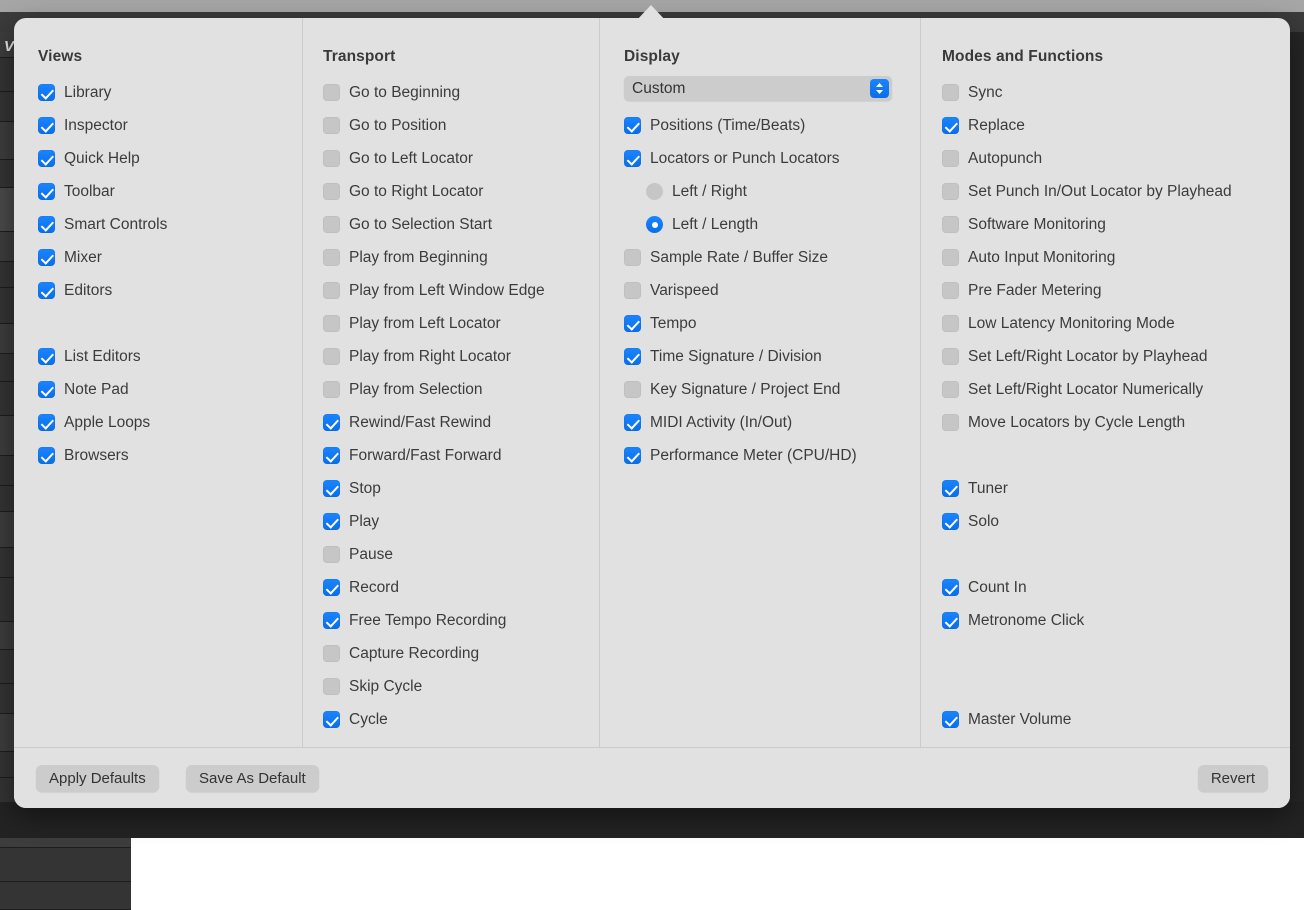 This screenshot has height=910, width=1304. I want to click on checkbox-time-signature-division: Time Signature / Division, so click(772, 356).